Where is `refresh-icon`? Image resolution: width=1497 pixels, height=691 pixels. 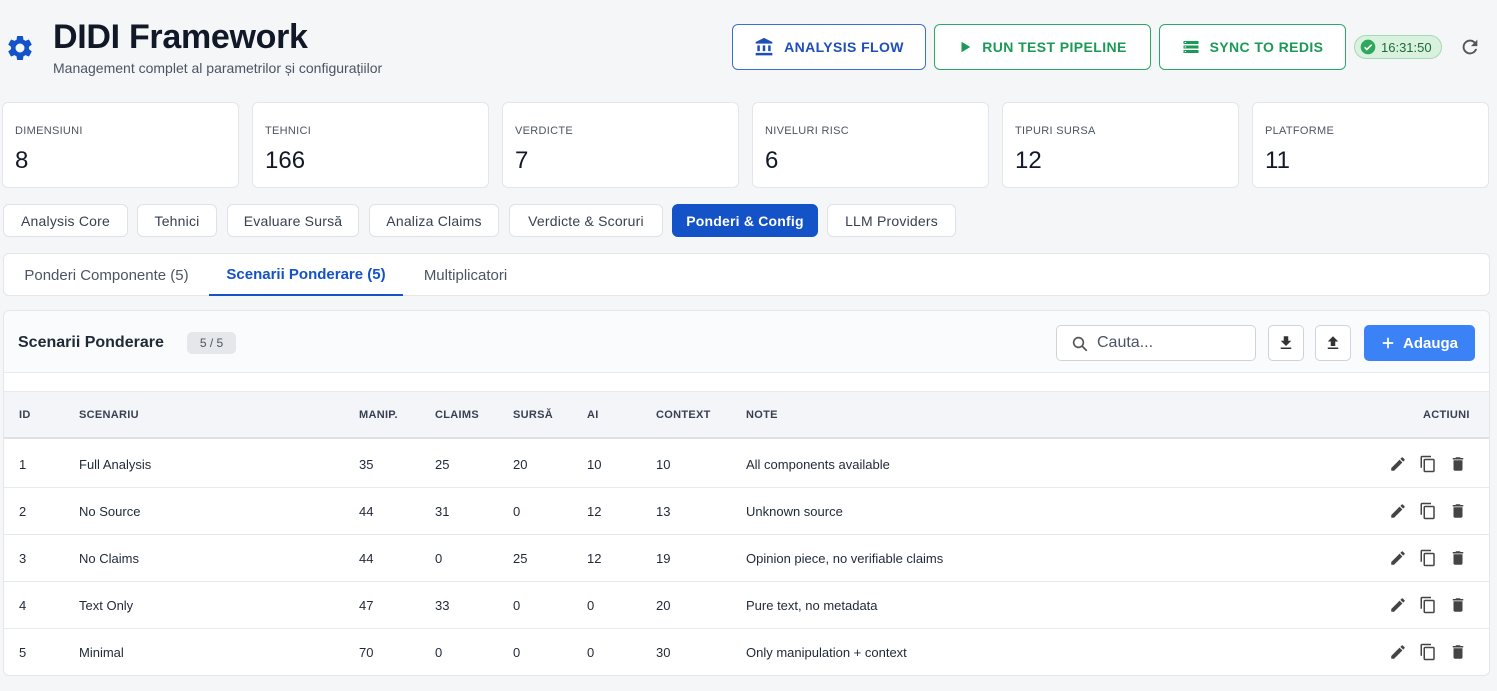 refresh-icon is located at coordinates (1470, 47).